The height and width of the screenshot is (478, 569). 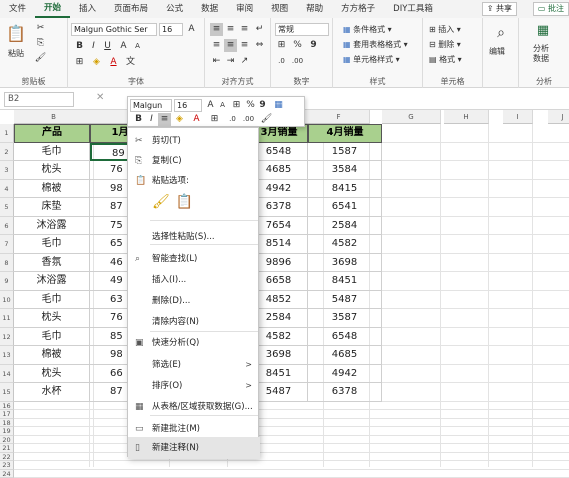 I want to click on table-cell: 3698, so click(x=345, y=263).